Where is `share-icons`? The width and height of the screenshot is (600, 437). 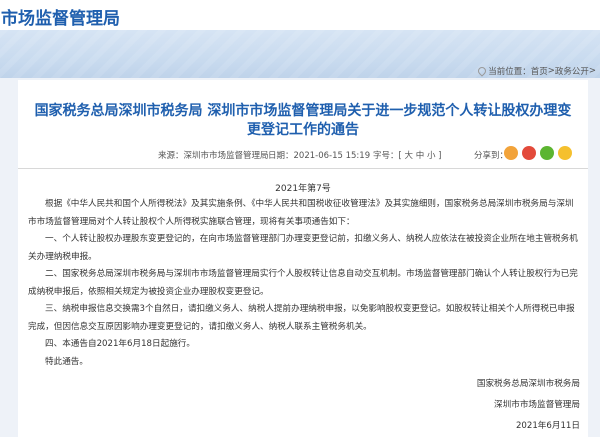
share-icons is located at coordinates (538, 153).